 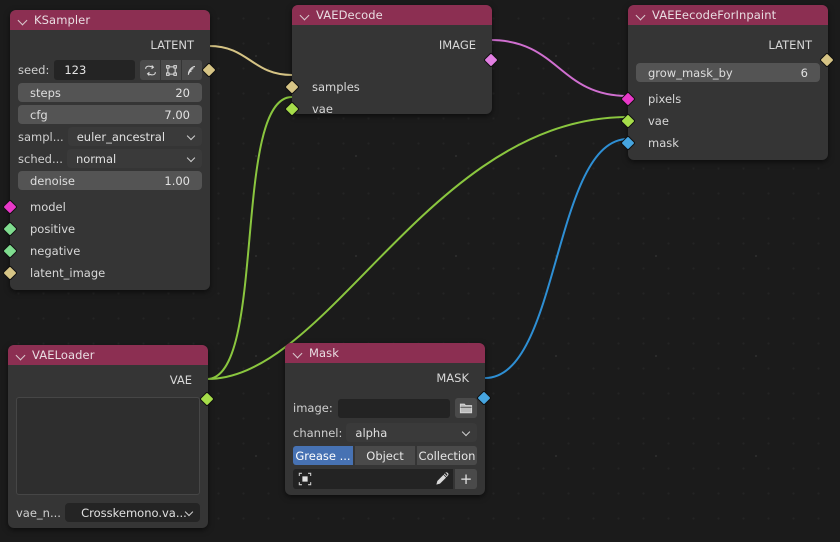 What do you see at coordinates (177, 180) in the screenshot?
I see `widget-denoise-value: 1.00` at bounding box center [177, 180].